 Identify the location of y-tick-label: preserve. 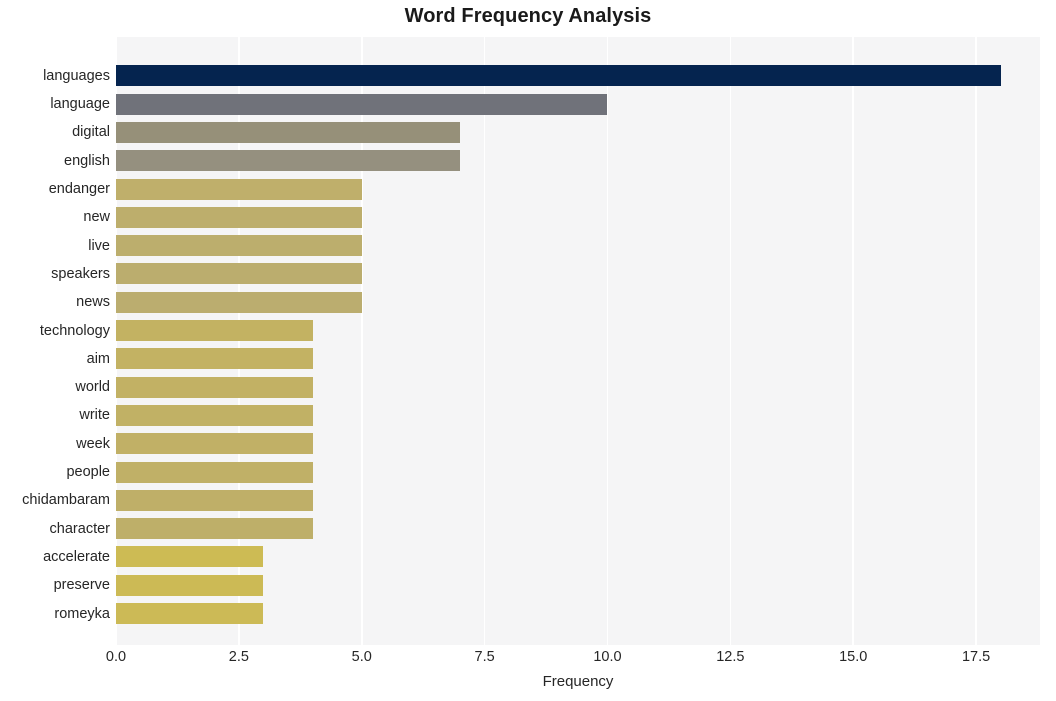
(81, 585).